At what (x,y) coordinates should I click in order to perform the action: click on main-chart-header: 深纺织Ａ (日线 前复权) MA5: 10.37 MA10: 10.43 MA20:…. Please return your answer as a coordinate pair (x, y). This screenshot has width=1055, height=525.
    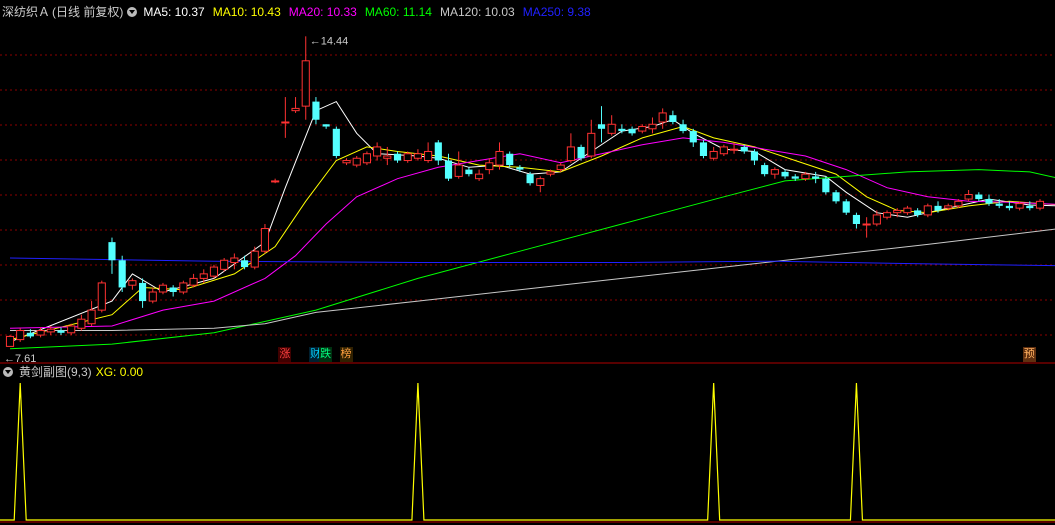
    Looking at the image, I should click on (299, 12).